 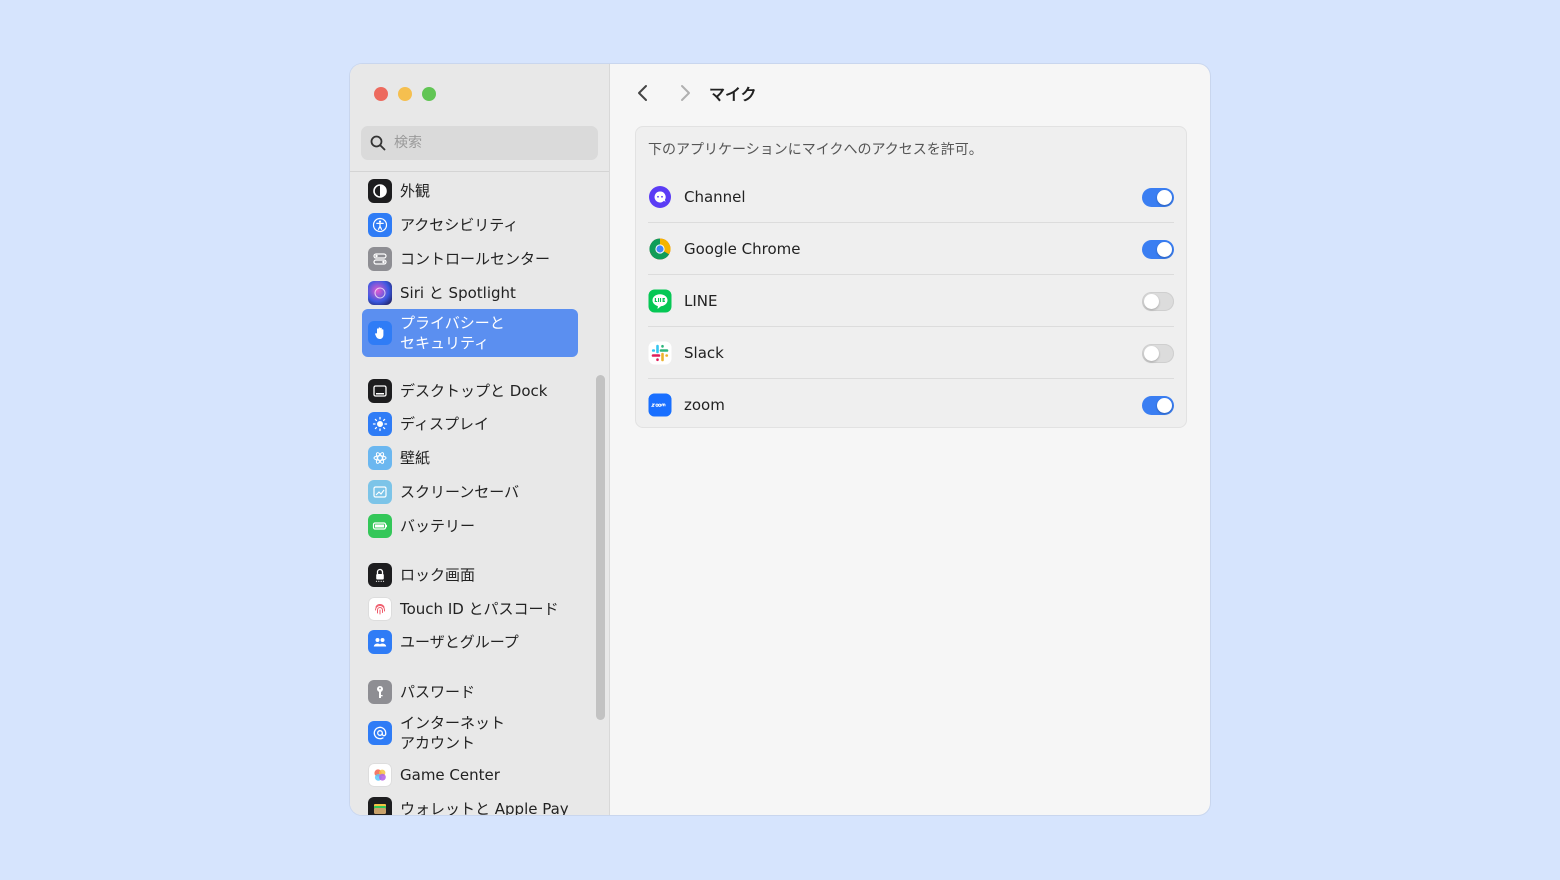 I want to click on toggle-line, so click(x=1158, y=301).